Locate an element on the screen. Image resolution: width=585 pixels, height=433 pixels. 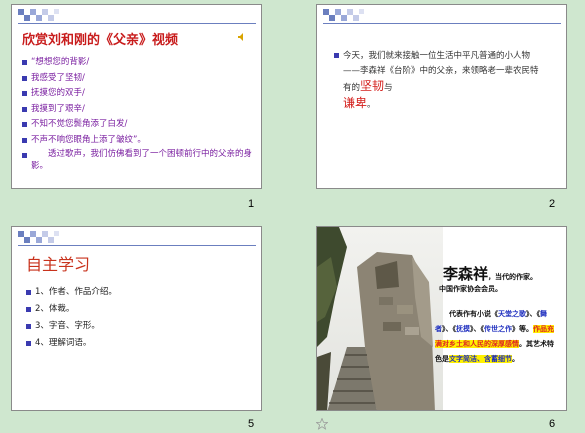
list-item: “想想您的背影/ is located at coordinates (140, 63).